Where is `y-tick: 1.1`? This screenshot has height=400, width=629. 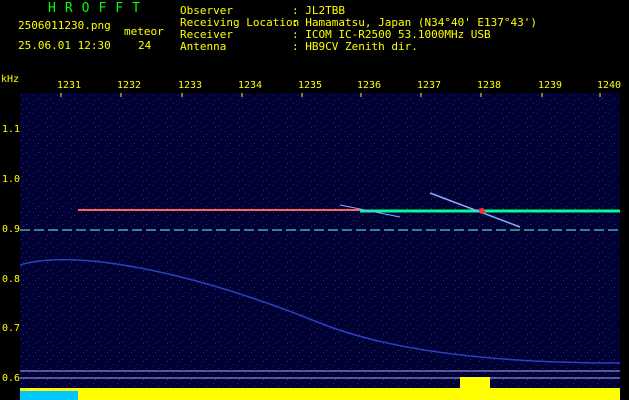
y-tick: 1.1 is located at coordinates (11, 129).